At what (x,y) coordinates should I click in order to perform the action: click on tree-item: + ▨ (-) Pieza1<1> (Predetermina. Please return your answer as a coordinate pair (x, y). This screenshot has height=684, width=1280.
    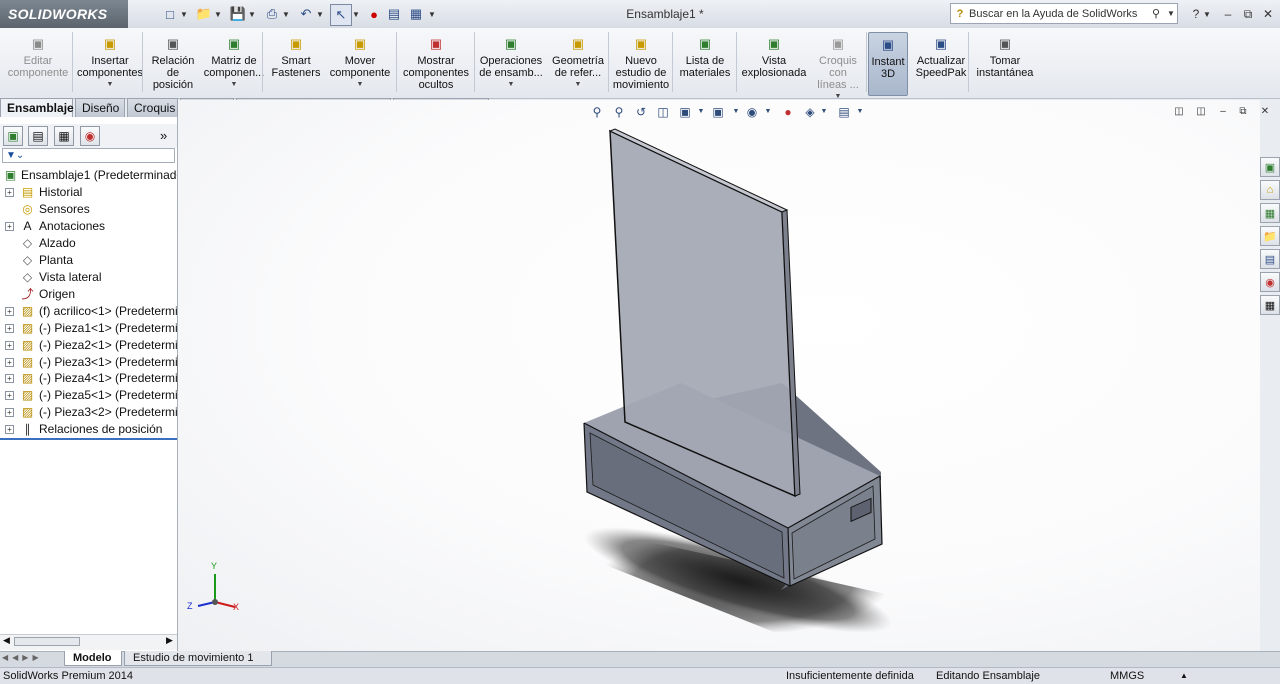
    Looking at the image, I should click on (88, 328).